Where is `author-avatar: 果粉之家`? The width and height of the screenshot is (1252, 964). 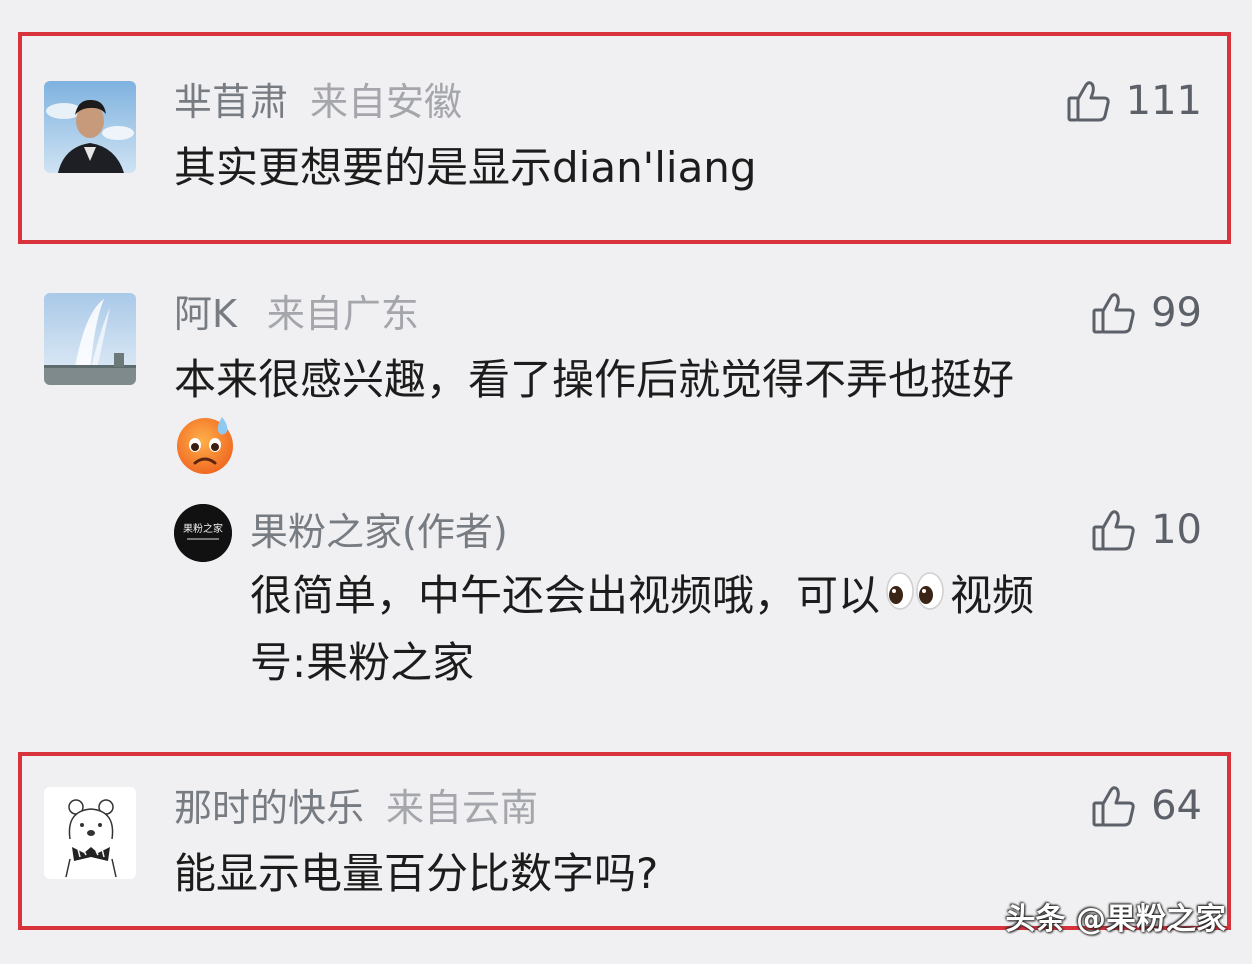 author-avatar: 果粉之家 is located at coordinates (203, 533).